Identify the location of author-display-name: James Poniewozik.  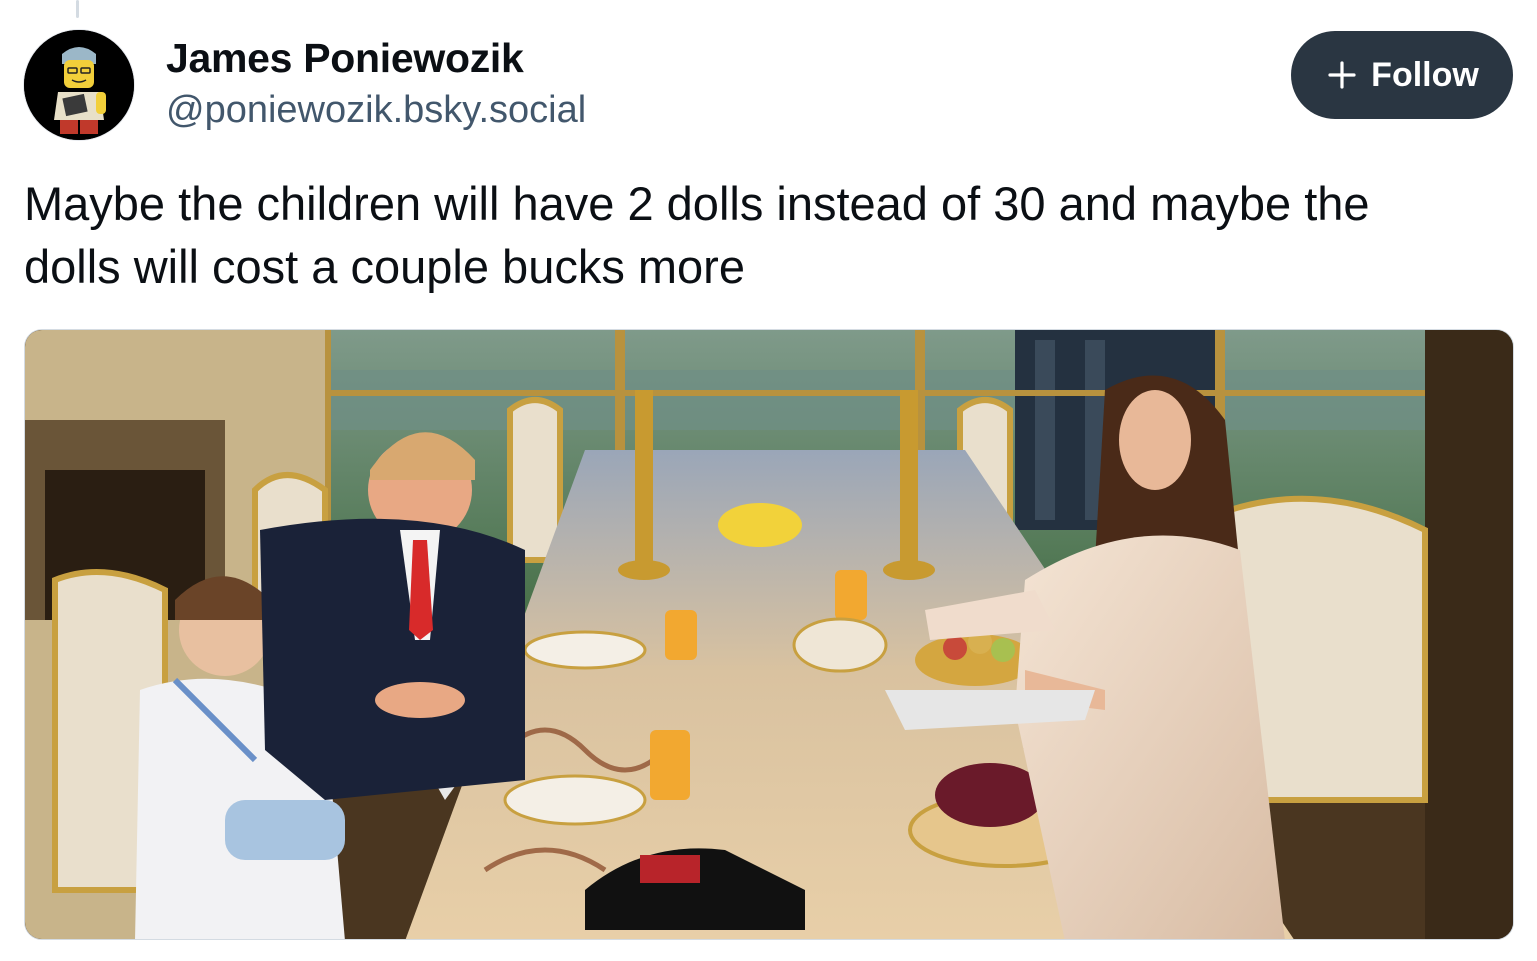
(376, 58).